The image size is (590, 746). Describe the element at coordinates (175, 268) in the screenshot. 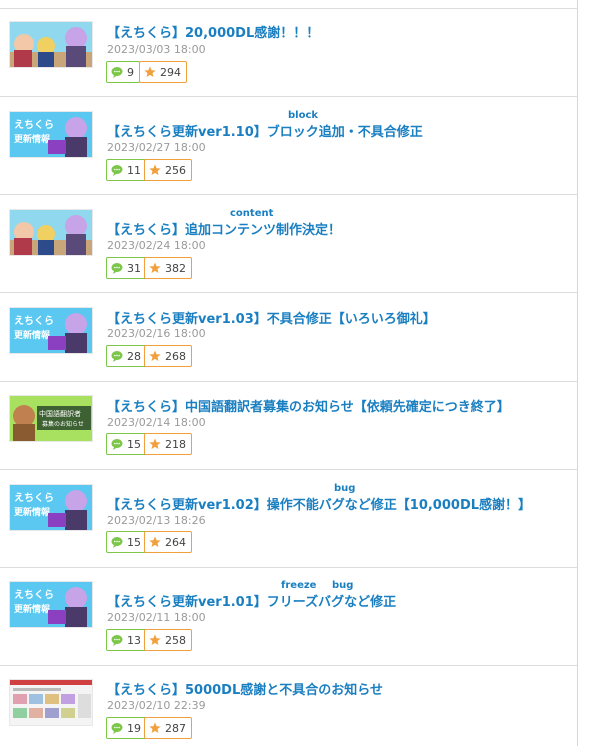

I see `star-count: 382` at that location.